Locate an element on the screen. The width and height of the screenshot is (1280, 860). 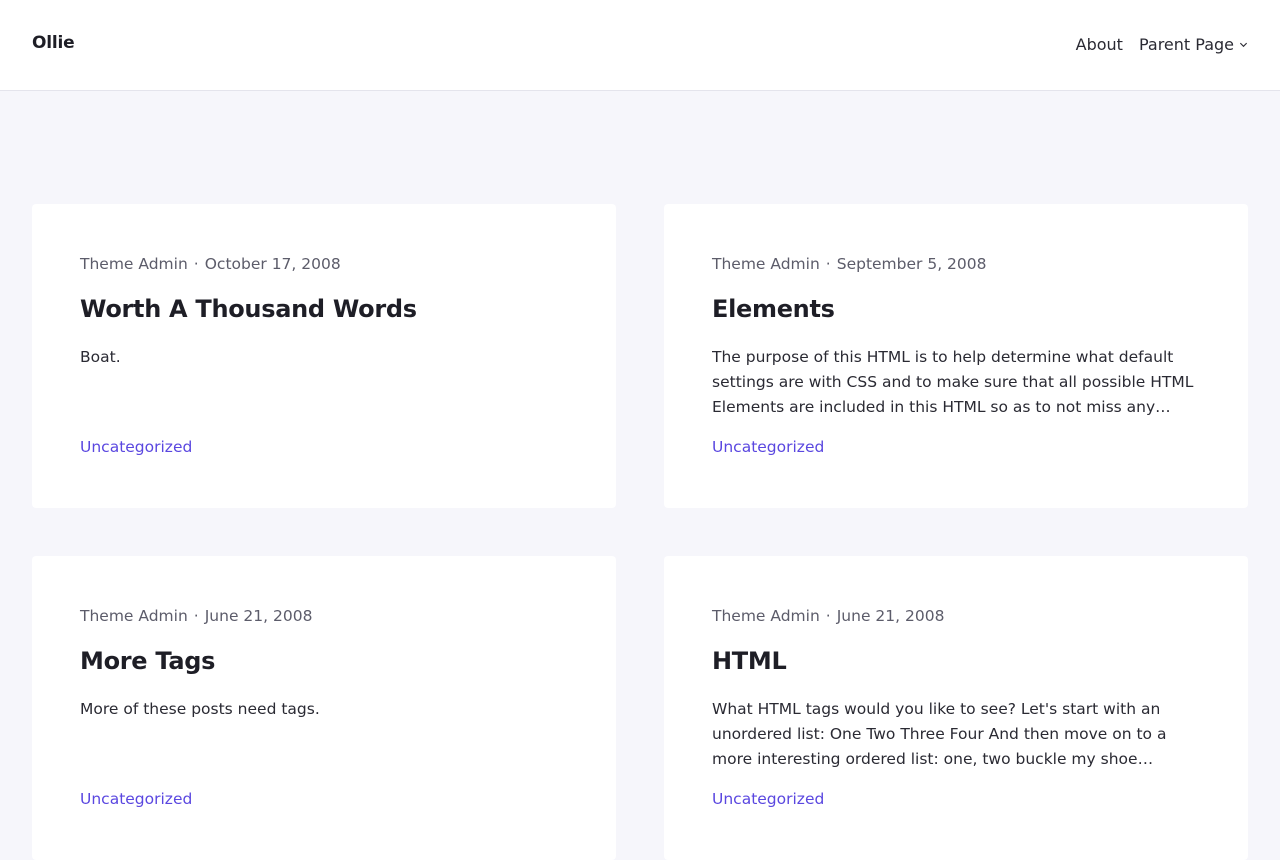
post-excerpt: More of these posts need tags. is located at coordinates (200, 709).